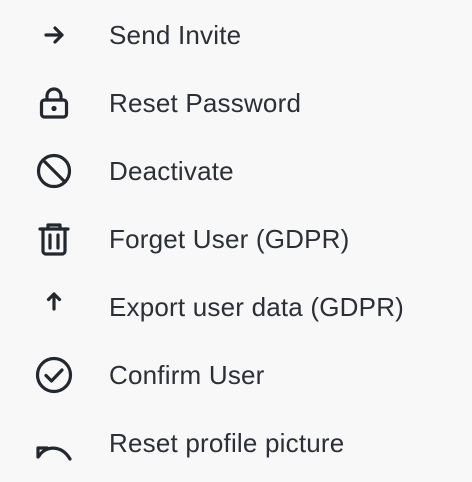 The image size is (472, 482). I want to click on reset-profile-picture-menu-item: Reset profile picture, so click(236, 443).